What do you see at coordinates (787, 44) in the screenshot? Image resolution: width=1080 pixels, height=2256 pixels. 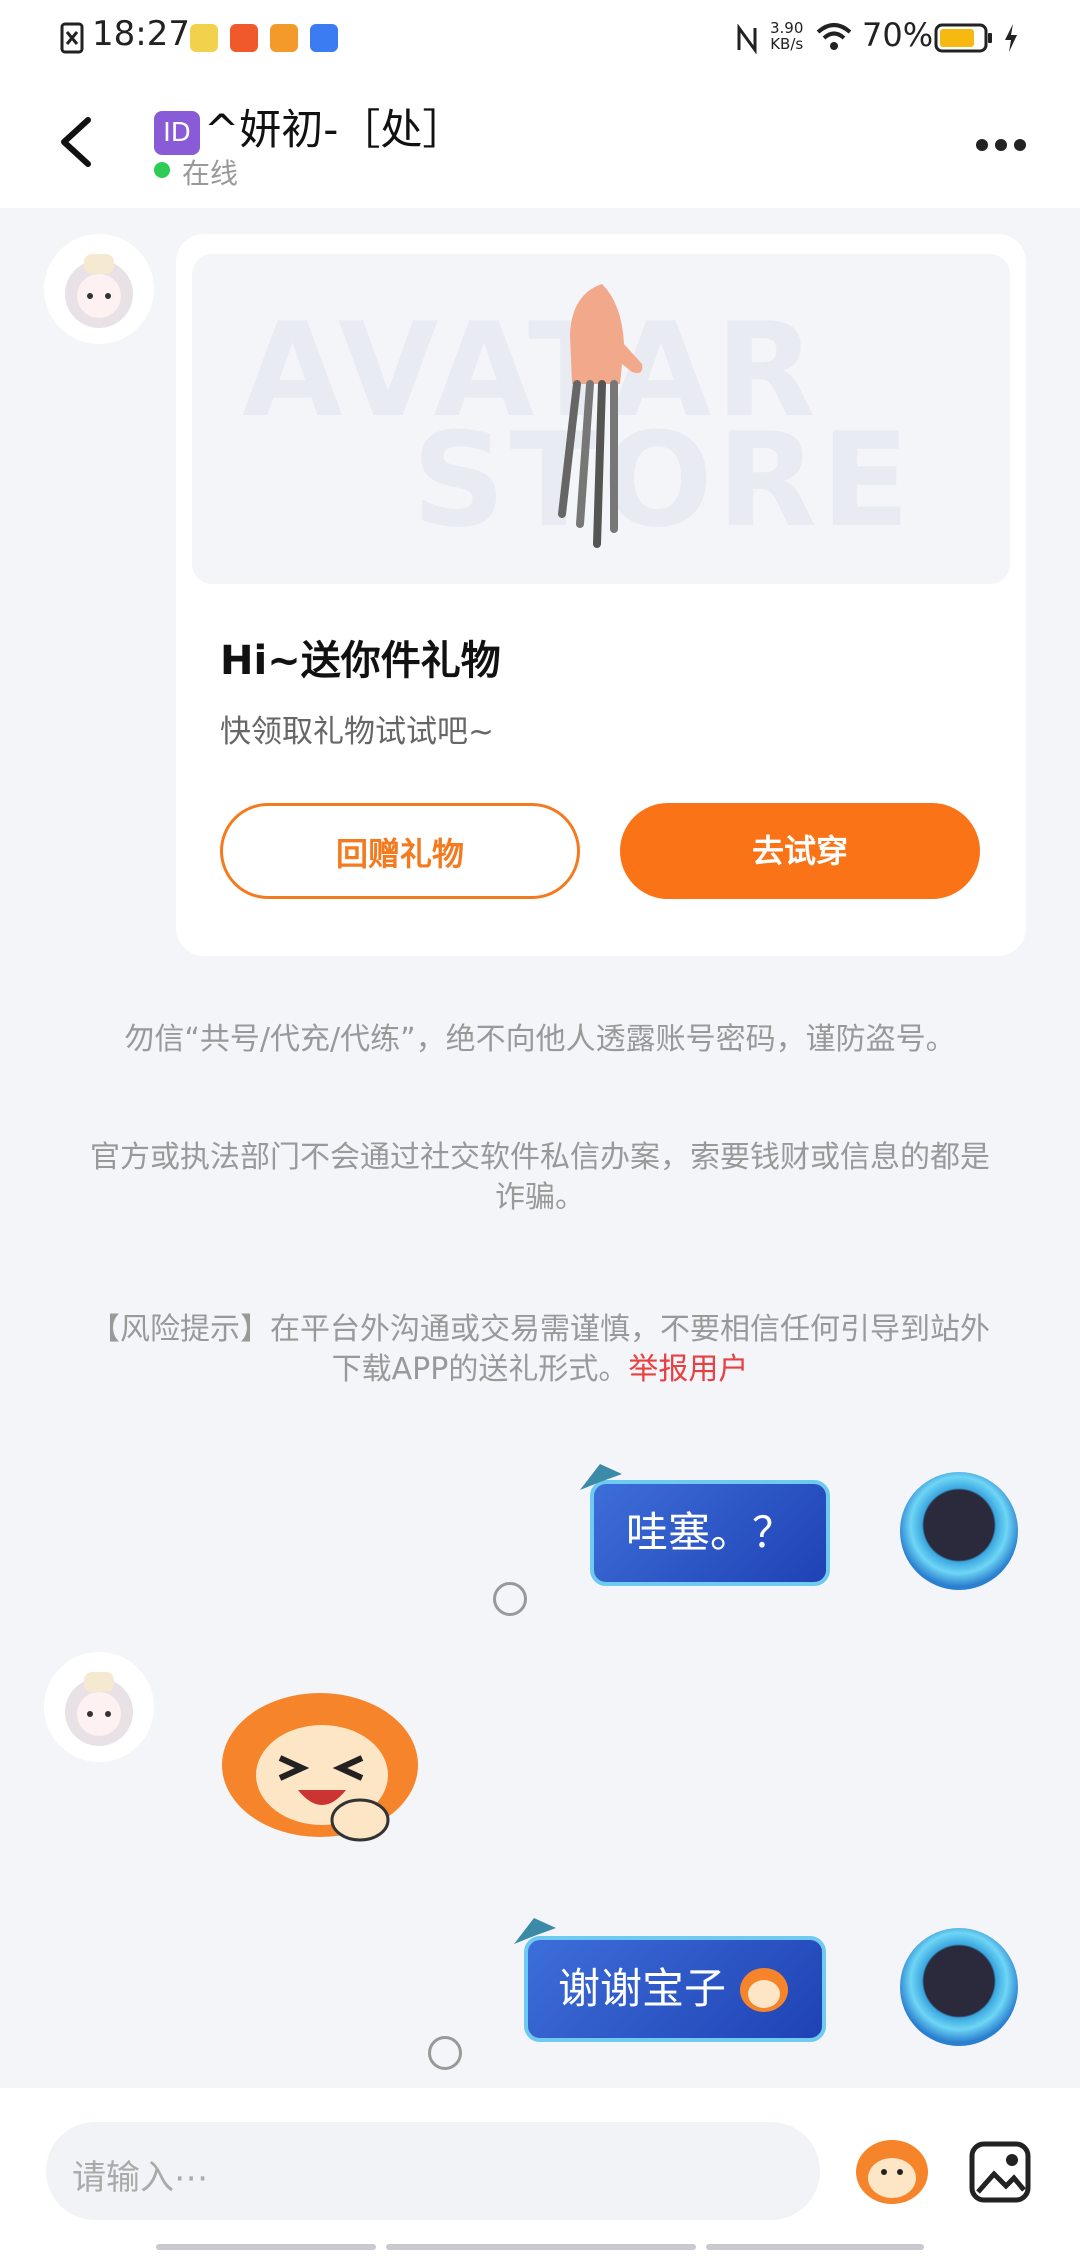 I see `net-speed-unit: KB/s` at bounding box center [787, 44].